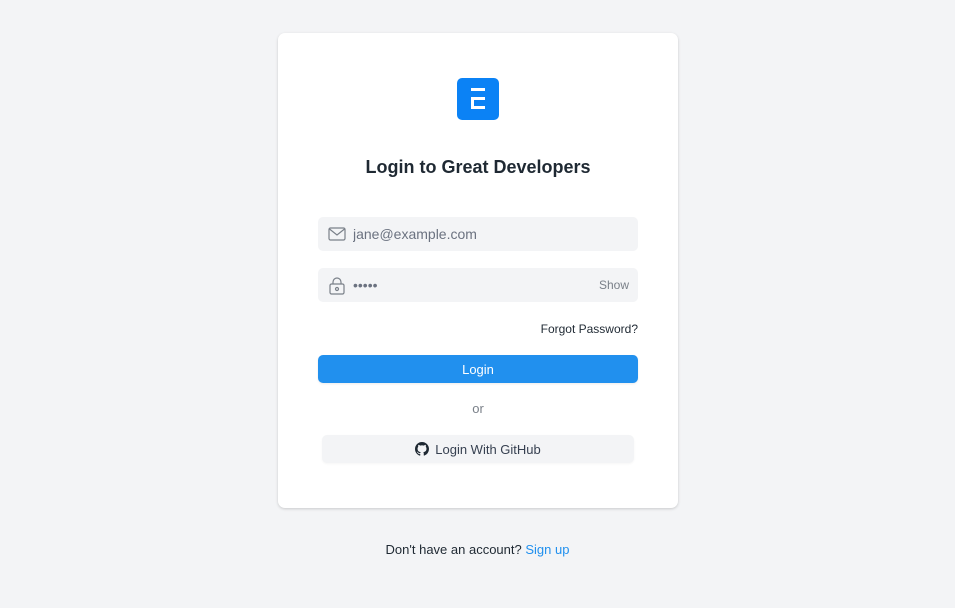 This screenshot has height=608, width=955. Describe the element at coordinates (478, 369) in the screenshot. I see `login-button: Login` at that location.